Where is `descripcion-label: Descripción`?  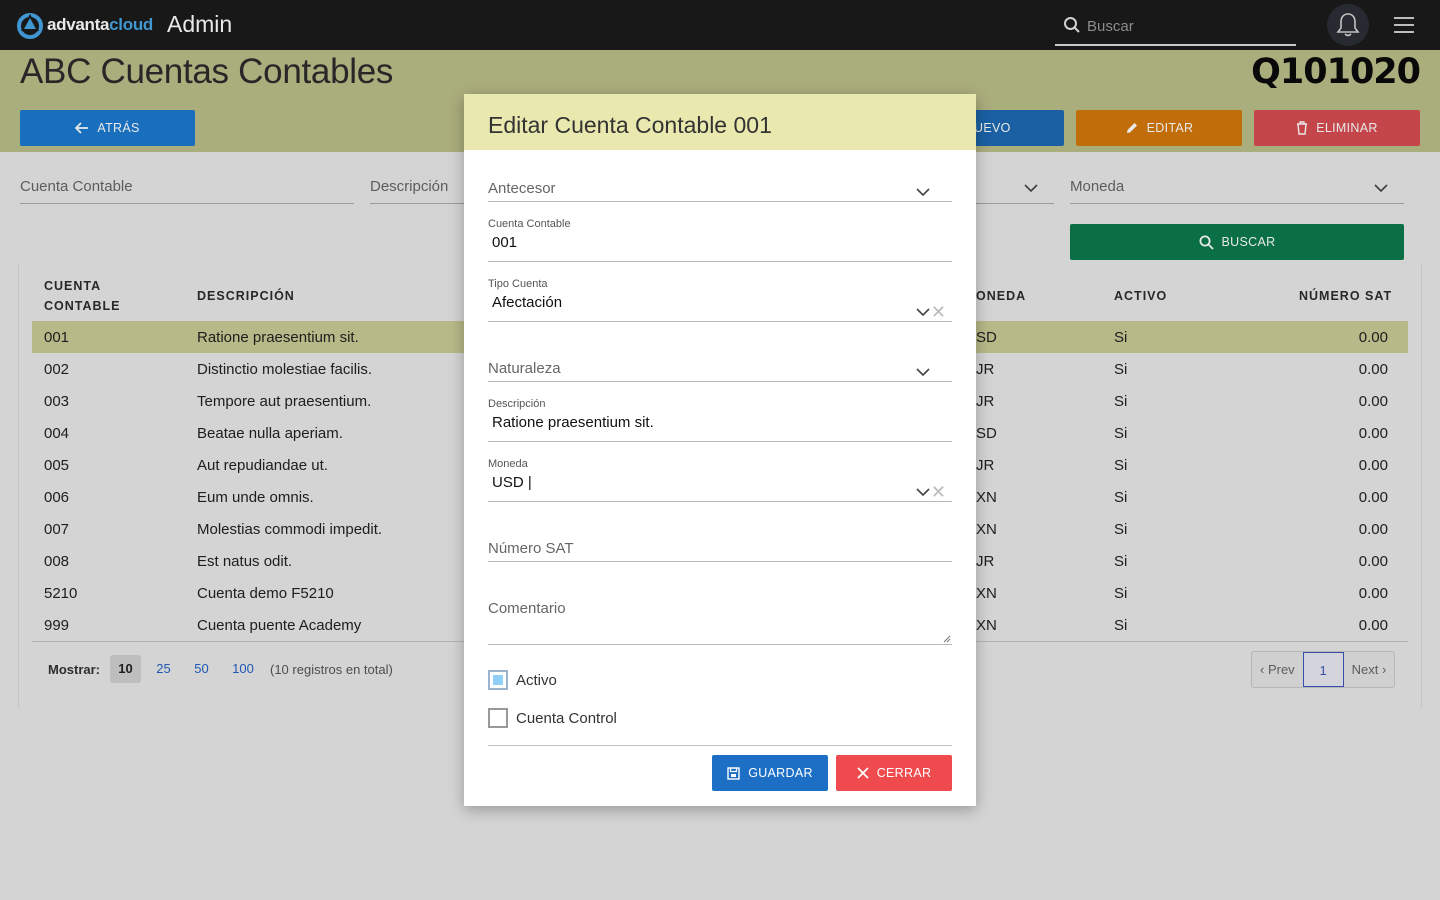 descripcion-label: Descripción is located at coordinates (517, 404).